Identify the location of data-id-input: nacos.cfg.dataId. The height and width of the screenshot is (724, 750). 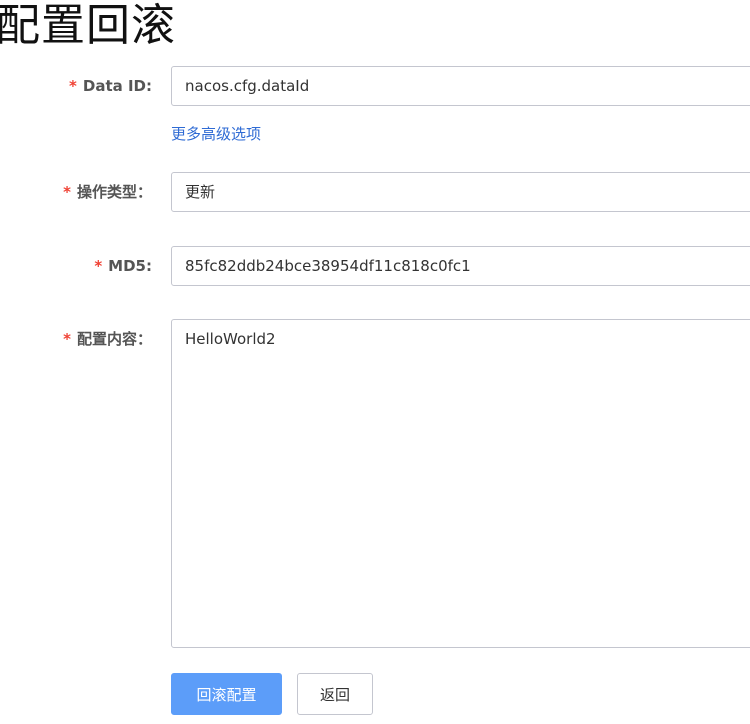
(460, 86).